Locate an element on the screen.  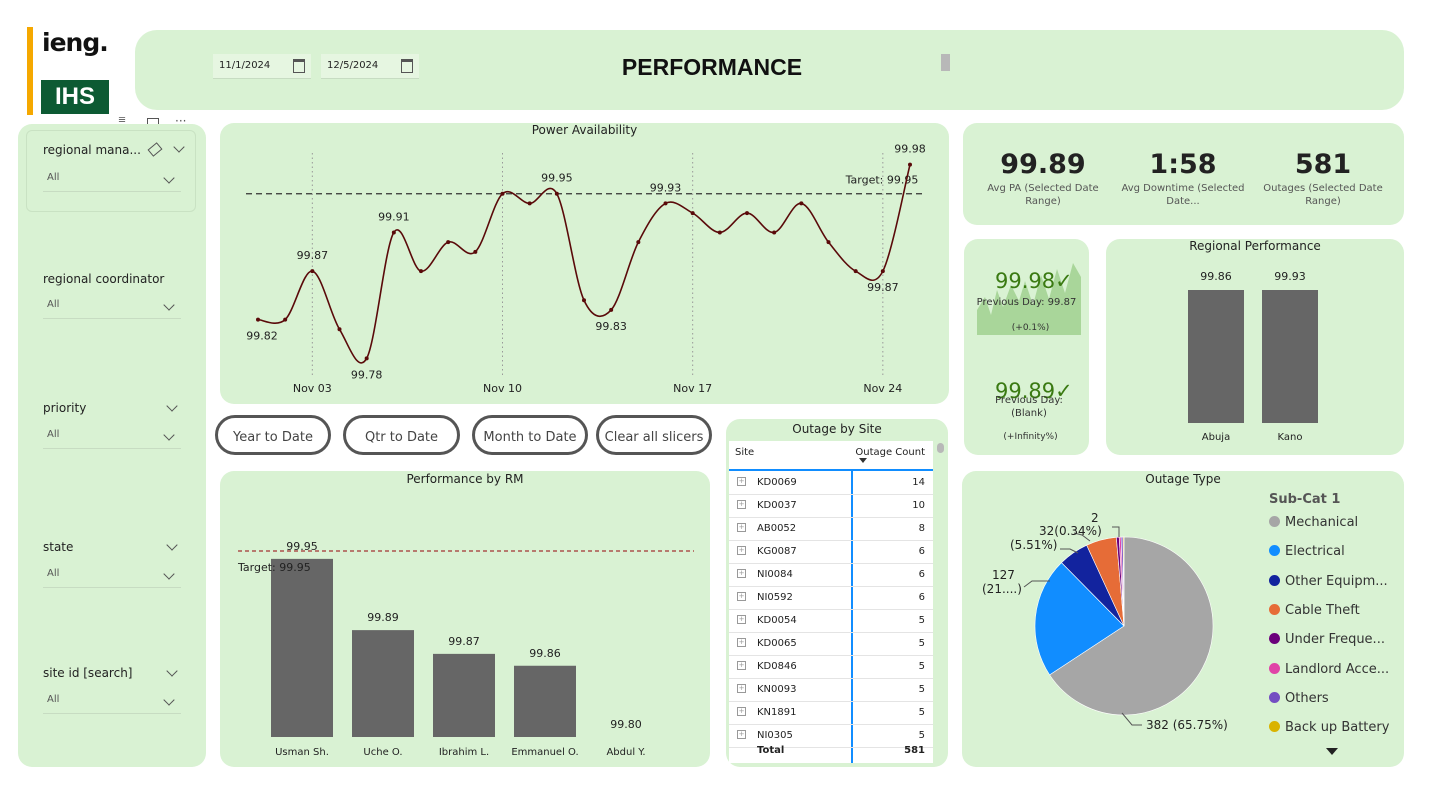
clear-slicers-button: Clear all slicers is located at coordinates (654, 435).